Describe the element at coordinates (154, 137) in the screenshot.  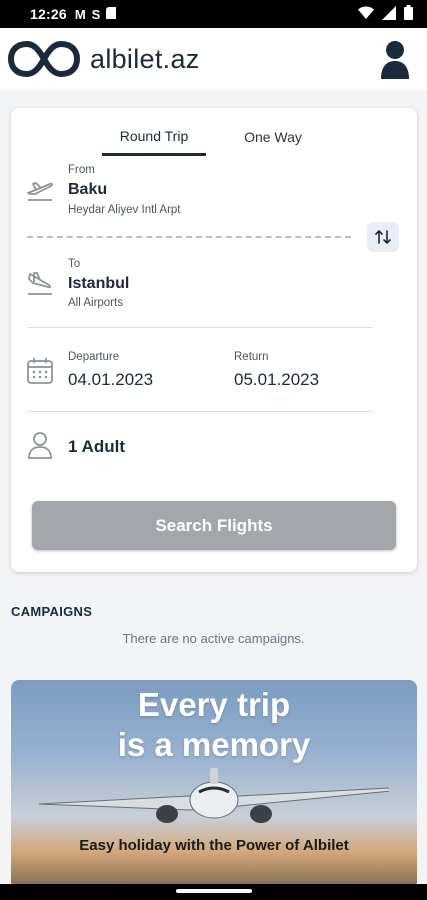
I see `tab-round-trip: Round Trip` at that location.